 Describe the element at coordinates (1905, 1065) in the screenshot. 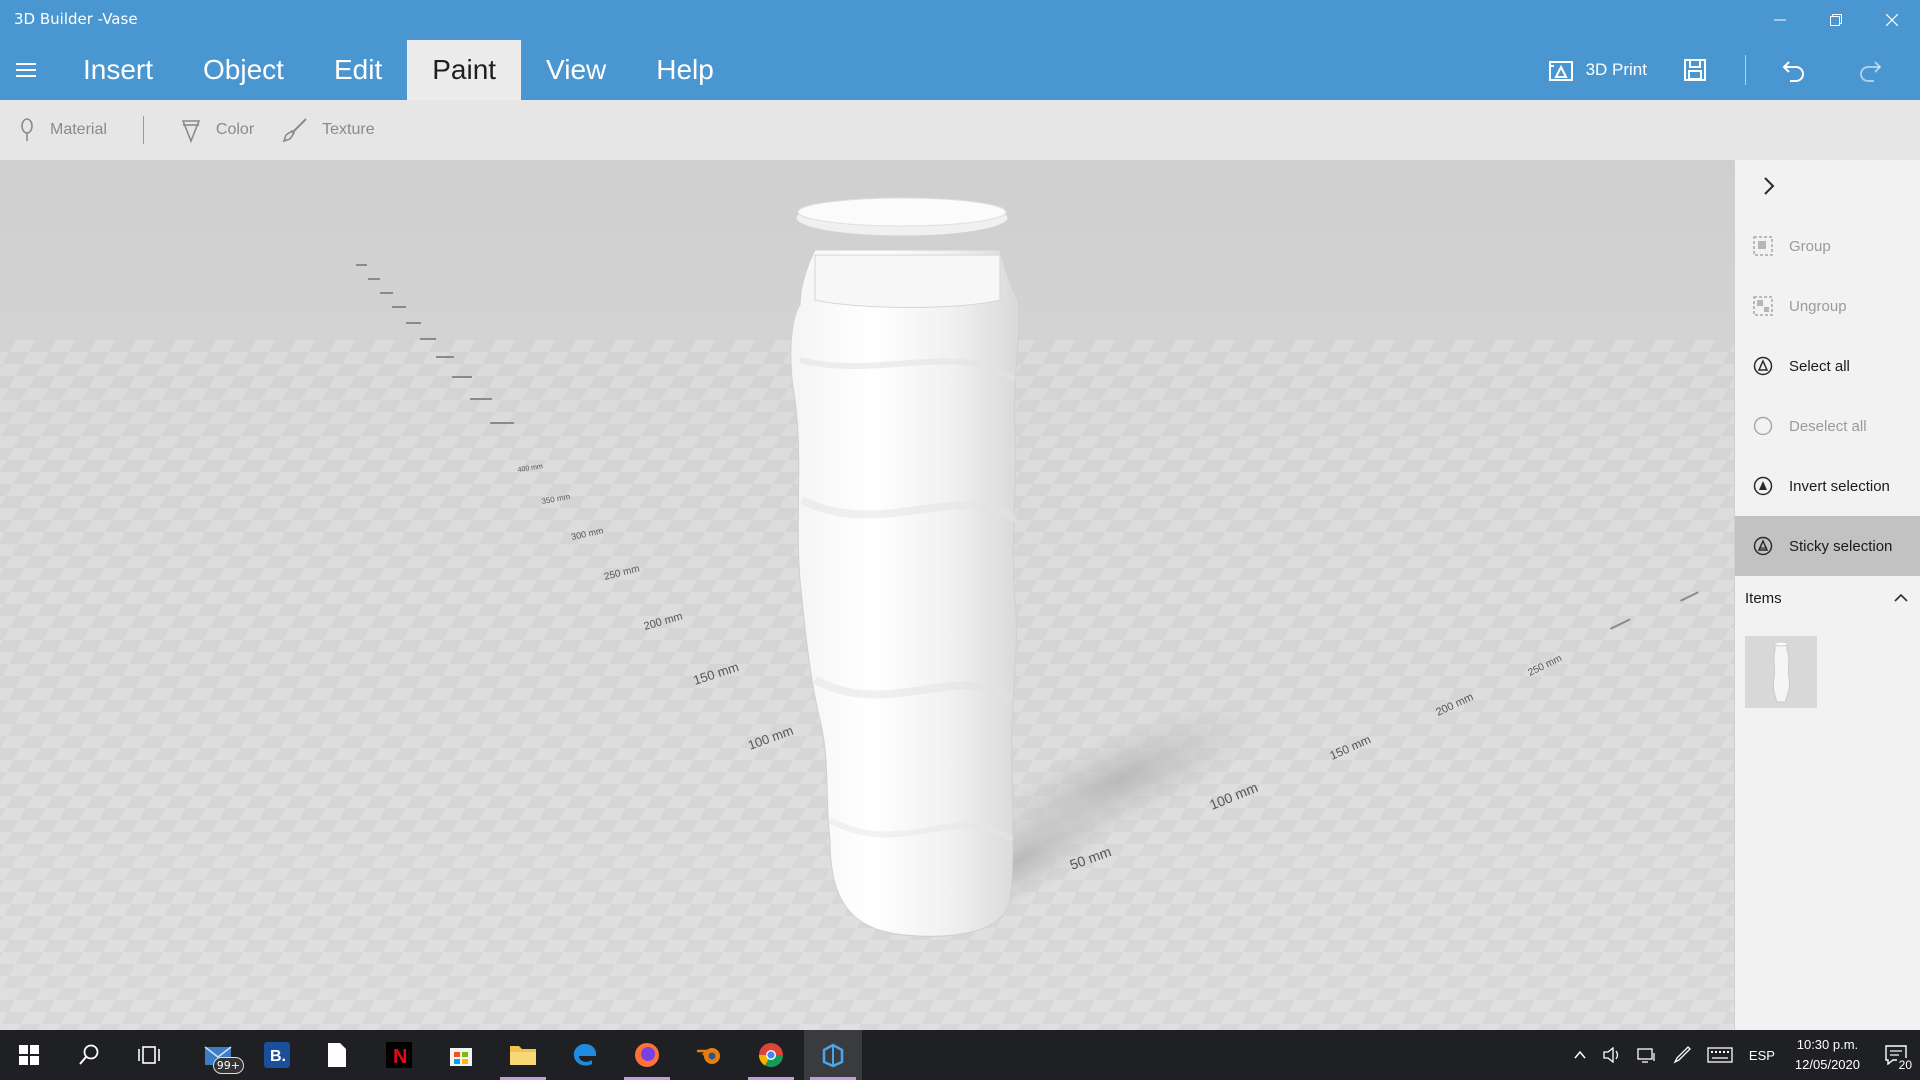

I see `notification-count: 20` at that location.